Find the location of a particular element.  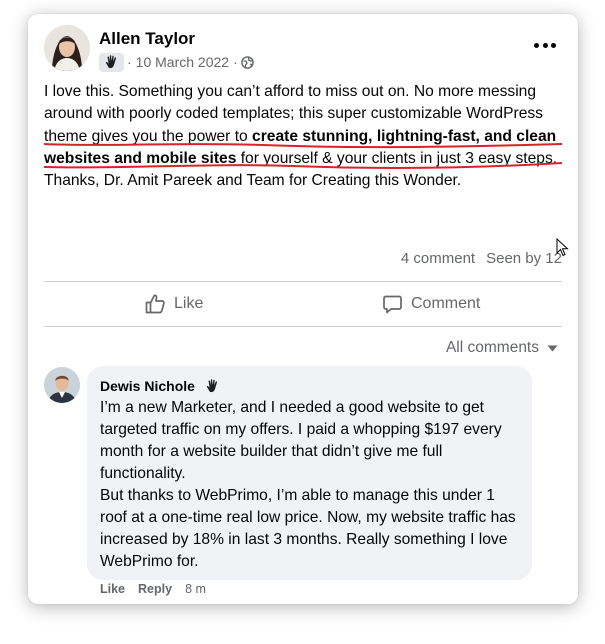

like-button: Like is located at coordinates (173, 304).